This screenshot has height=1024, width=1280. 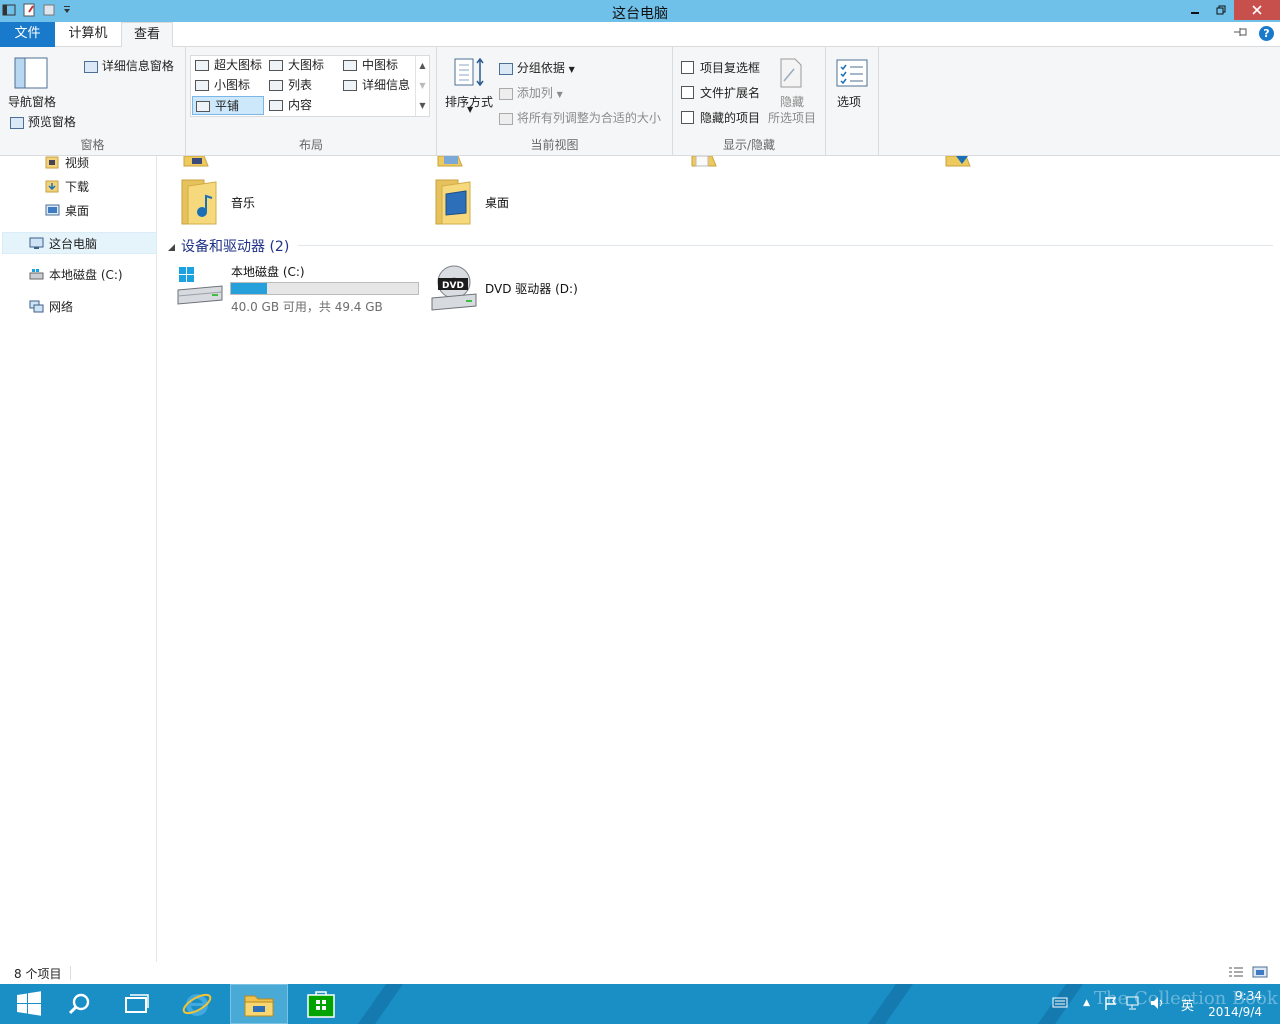 What do you see at coordinates (453, 202) in the screenshot?
I see `desktop-folder-icon` at bounding box center [453, 202].